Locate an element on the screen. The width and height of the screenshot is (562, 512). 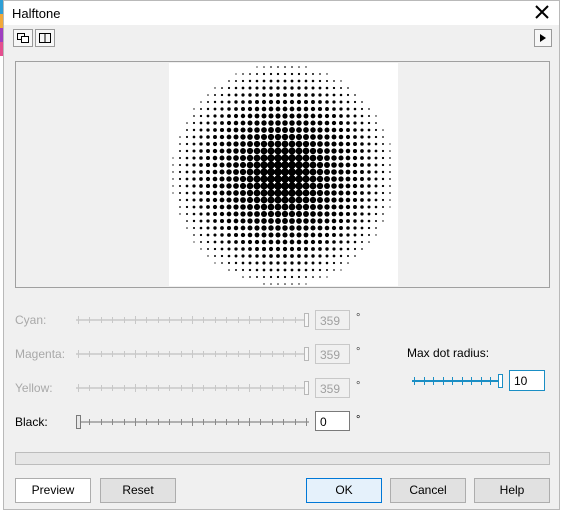
duplicate-view-button is located at coordinates (23, 38).